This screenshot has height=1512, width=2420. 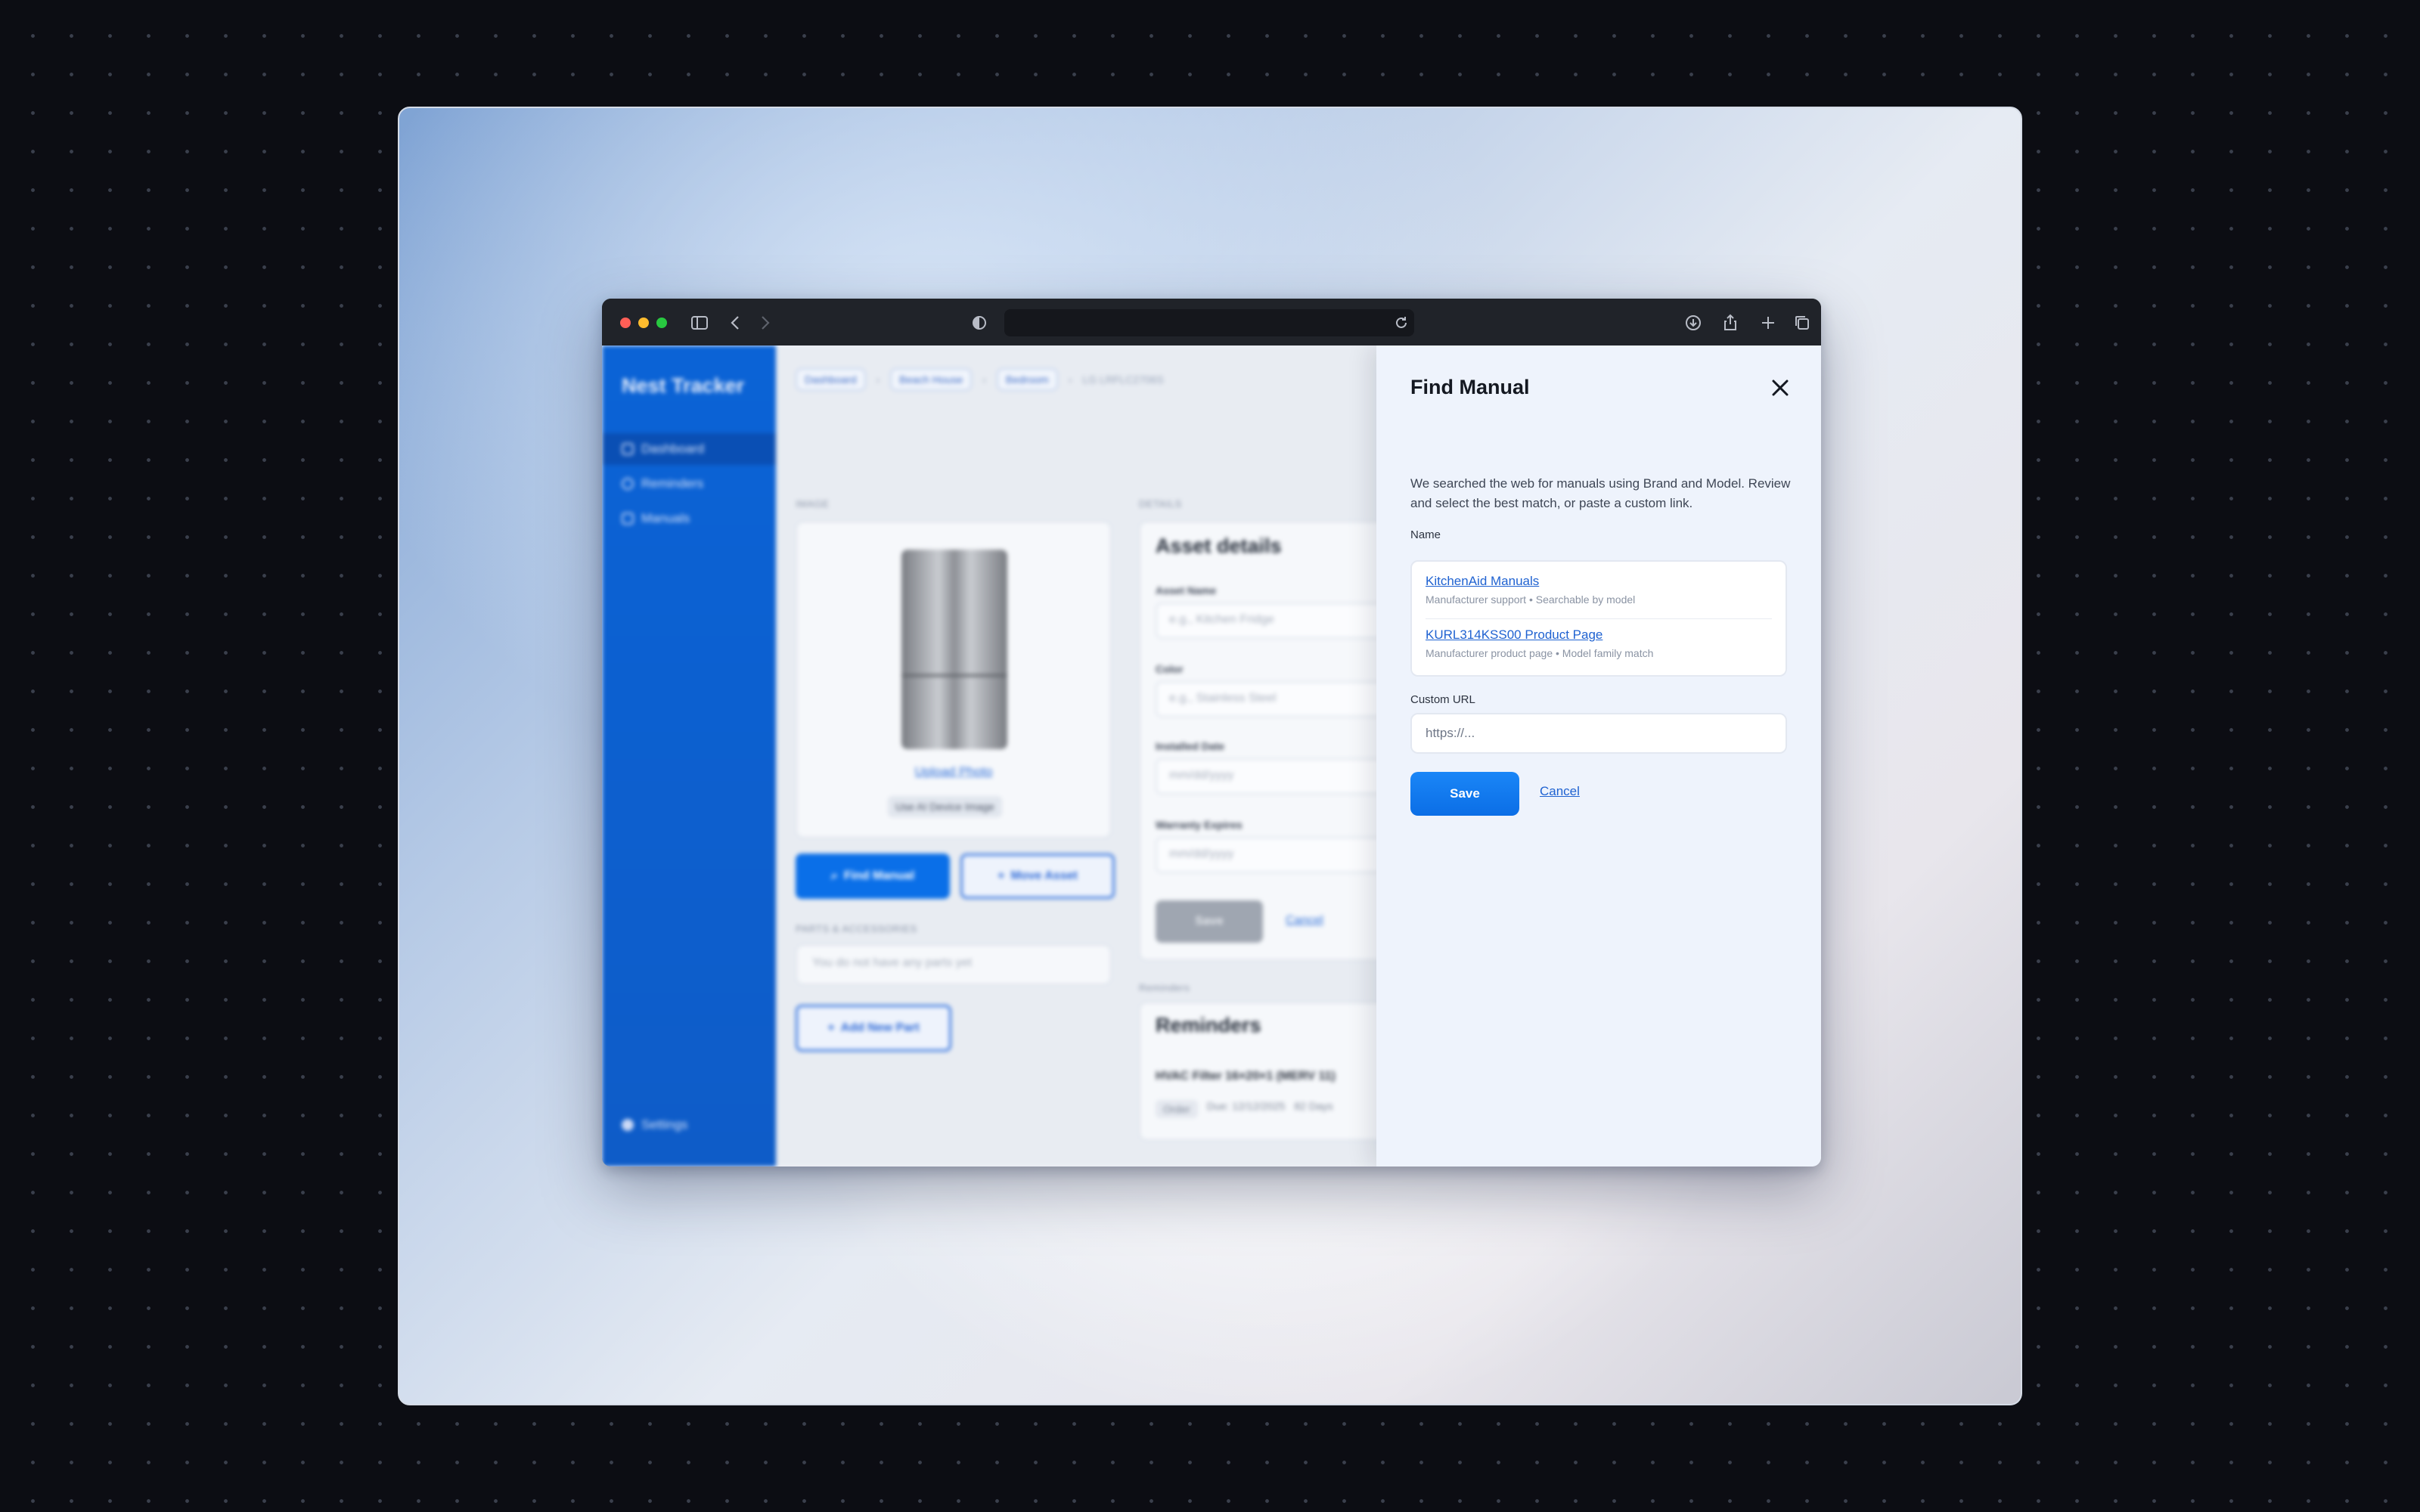 What do you see at coordinates (945, 806) in the screenshot?
I see `use-ai-image-button: Use AI Device Image` at bounding box center [945, 806].